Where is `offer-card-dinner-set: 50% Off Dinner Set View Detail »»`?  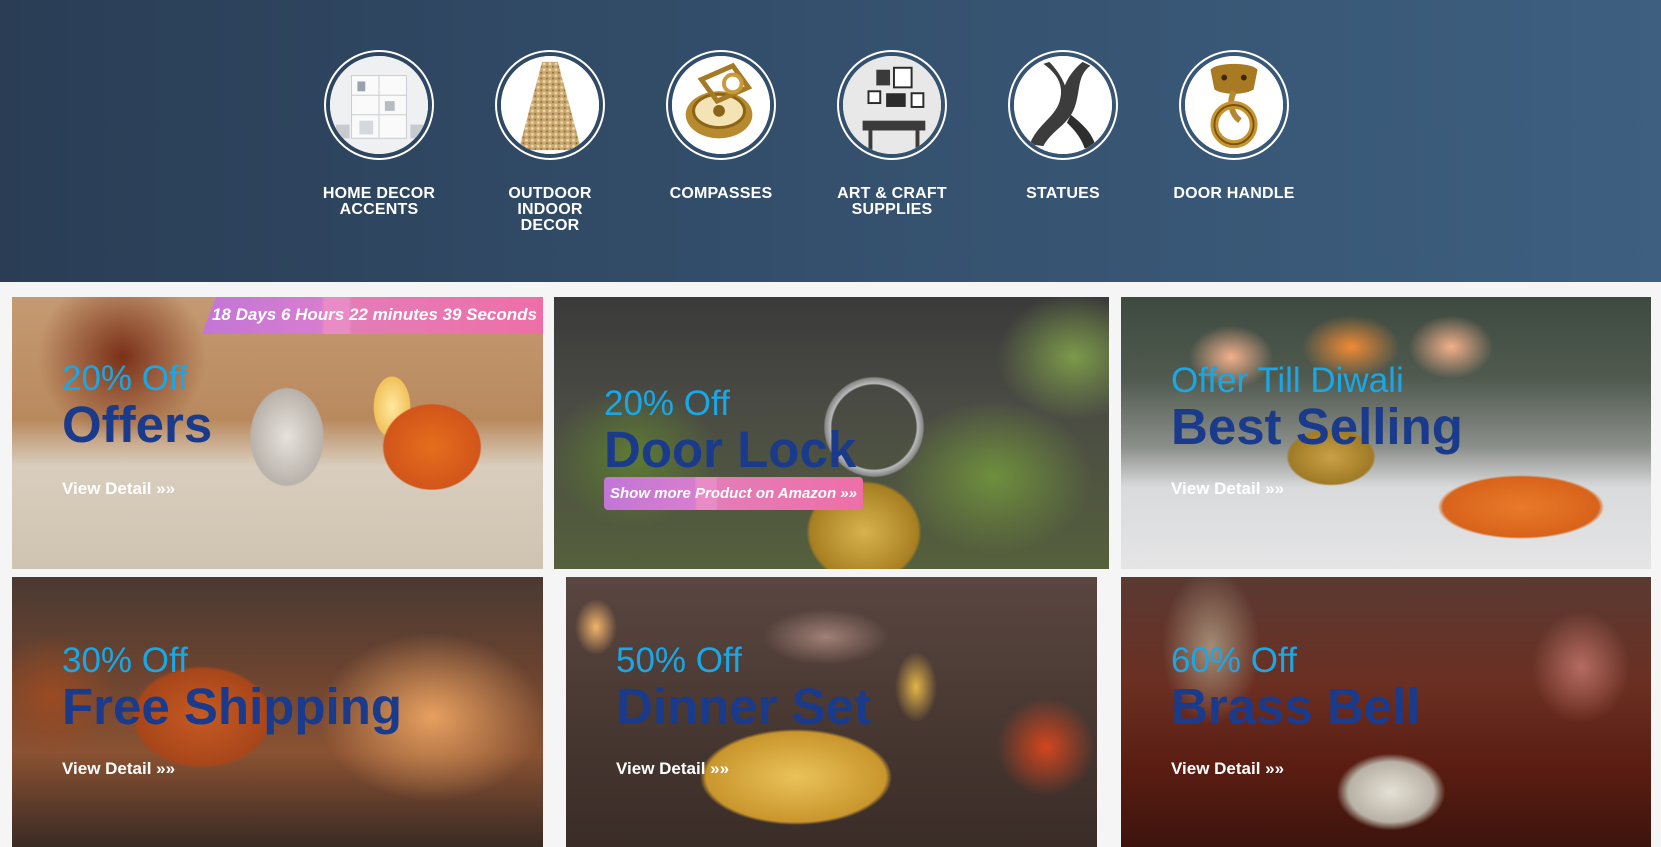 offer-card-dinner-set: 50% Off Dinner Set View Detail »» is located at coordinates (831, 712).